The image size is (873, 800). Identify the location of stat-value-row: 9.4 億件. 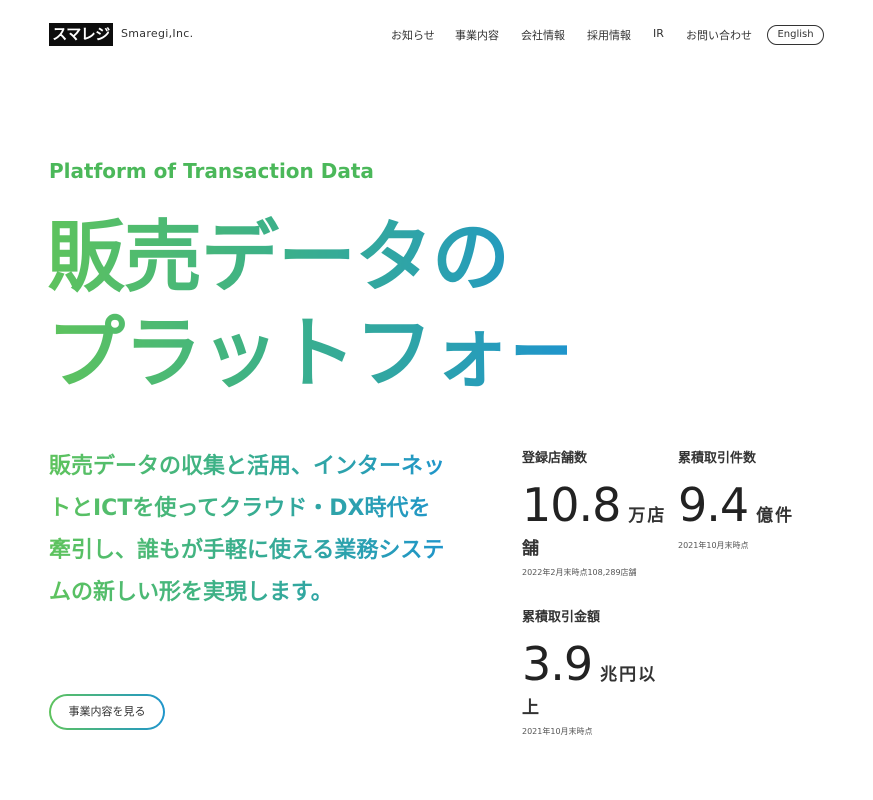
(736, 505).